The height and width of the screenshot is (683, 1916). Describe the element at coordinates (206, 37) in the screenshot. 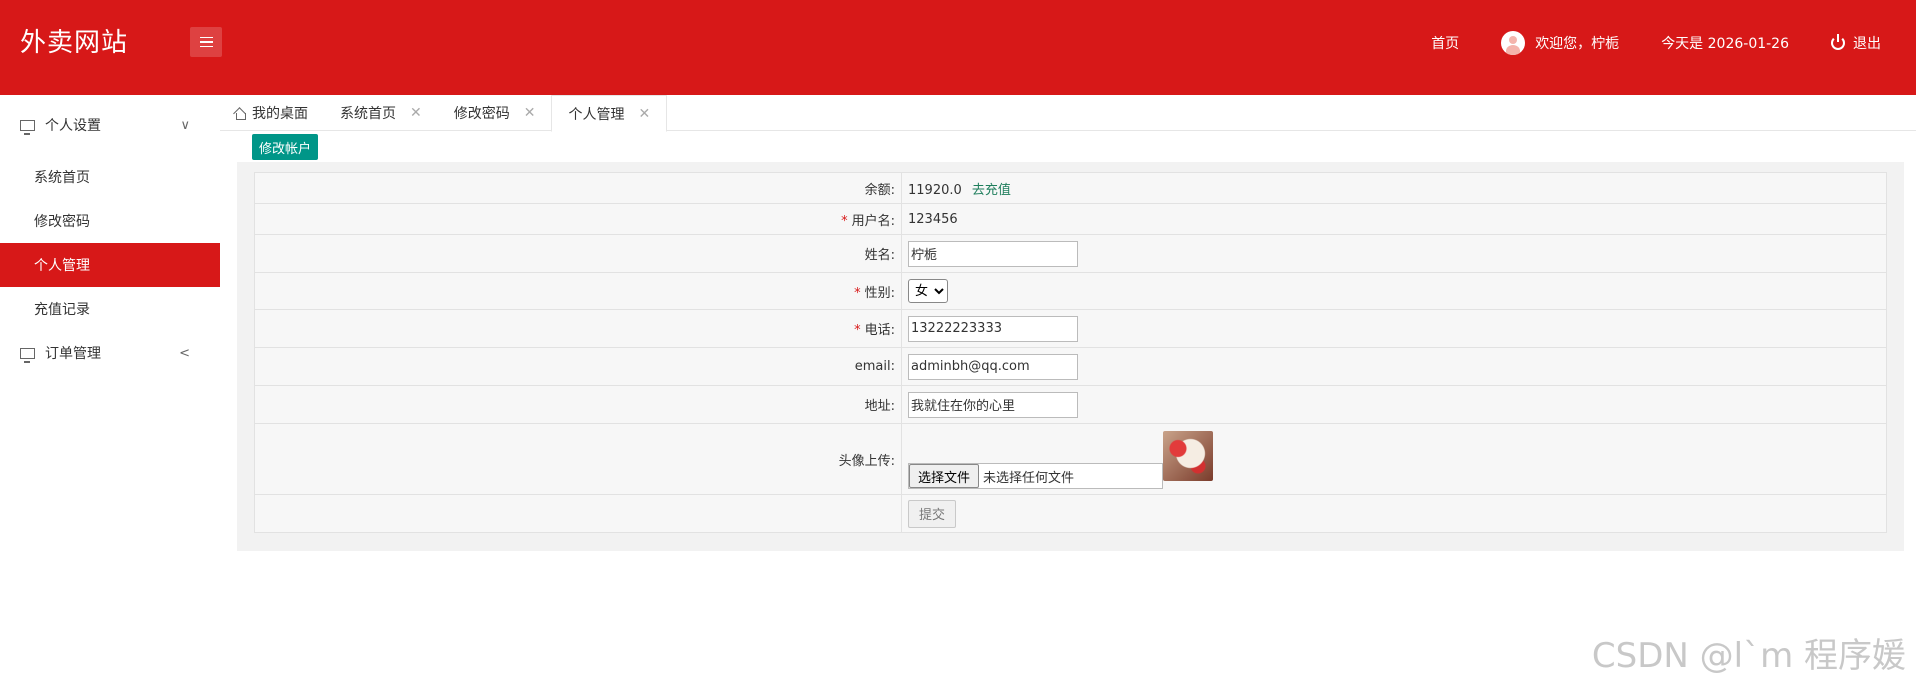

I see `hamburger-icon` at that location.